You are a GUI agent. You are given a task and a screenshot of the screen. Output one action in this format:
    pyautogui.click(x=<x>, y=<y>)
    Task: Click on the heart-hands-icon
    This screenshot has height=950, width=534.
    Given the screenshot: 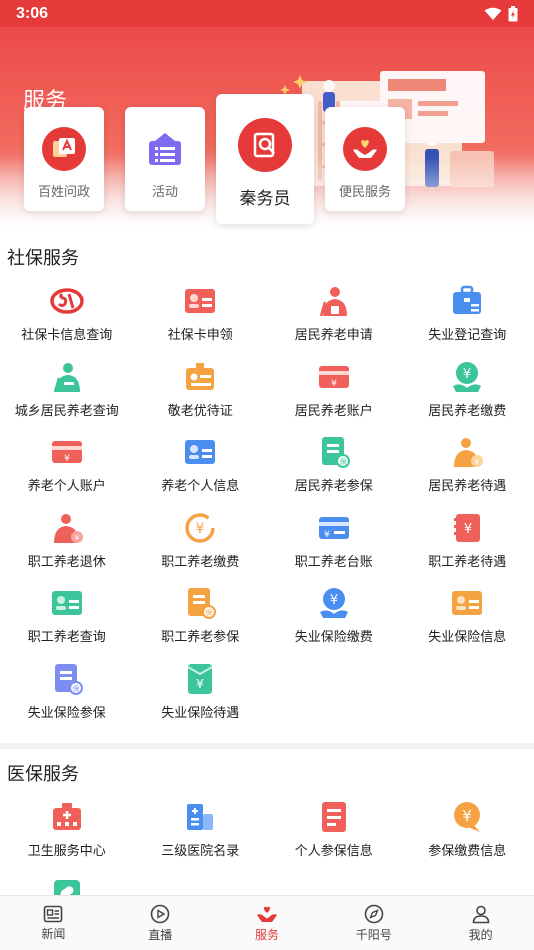 What is the action you would take?
    pyautogui.click(x=365, y=149)
    